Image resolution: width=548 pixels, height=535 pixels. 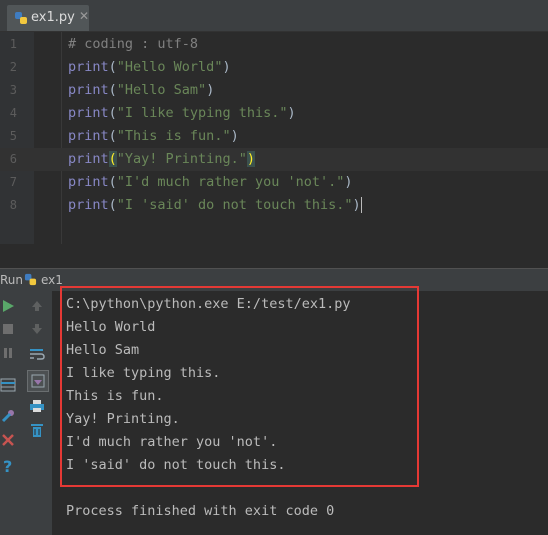 I want to click on code-line-7: 7 print("I'd much rather you 'not'."), so click(x=274, y=182).